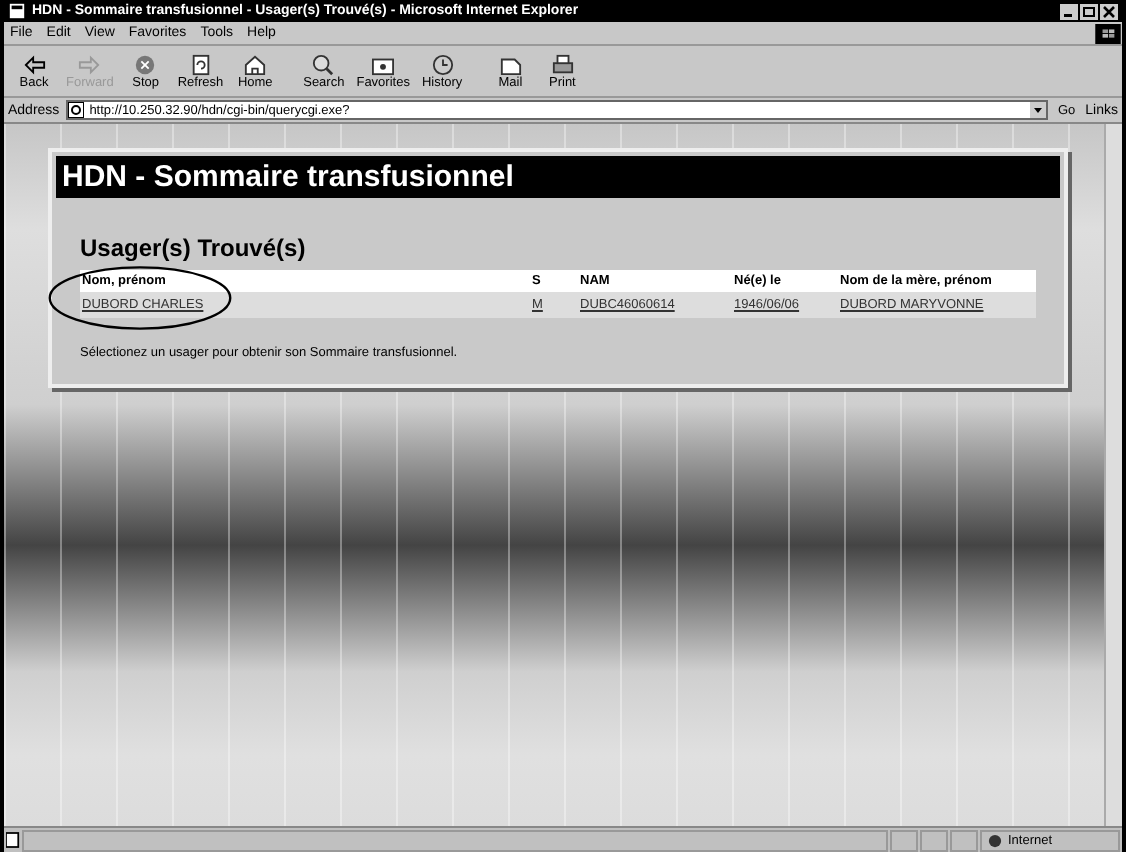  I want to click on mail-icon, so click(510, 64).